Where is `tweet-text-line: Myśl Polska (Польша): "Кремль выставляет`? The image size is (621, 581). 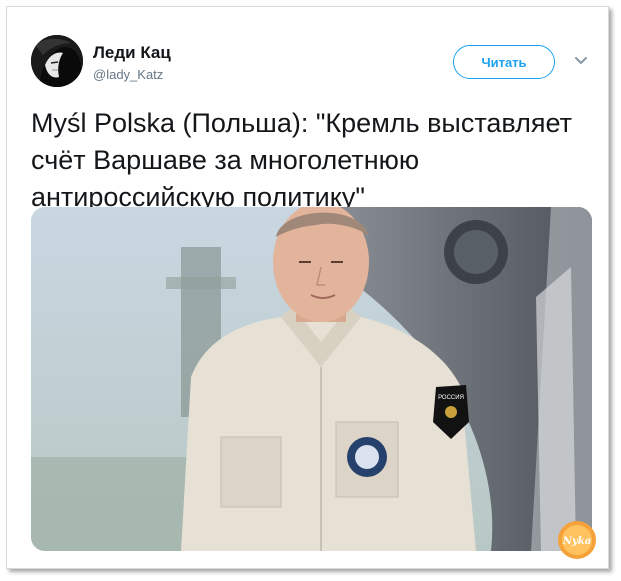 tweet-text-line: Myśl Polska (Польша): "Кремль выставляет is located at coordinates (301, 123).